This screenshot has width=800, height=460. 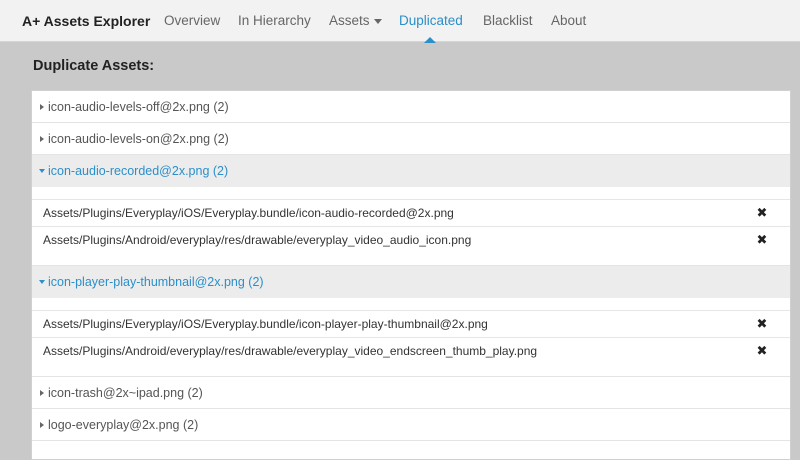 I want to click on duplicate-group-row-expanded: icon-player-play-thumbnail@2x.png (2), so click(x=411, y=282).